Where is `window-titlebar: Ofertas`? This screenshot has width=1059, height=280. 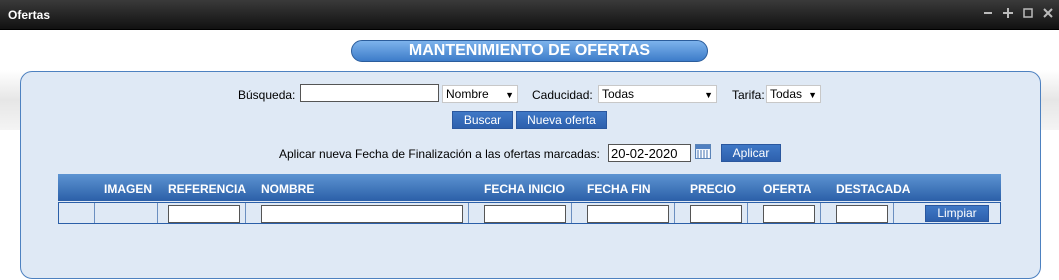 window-titlebar: Ofertas is located at coordinates (529, 15).